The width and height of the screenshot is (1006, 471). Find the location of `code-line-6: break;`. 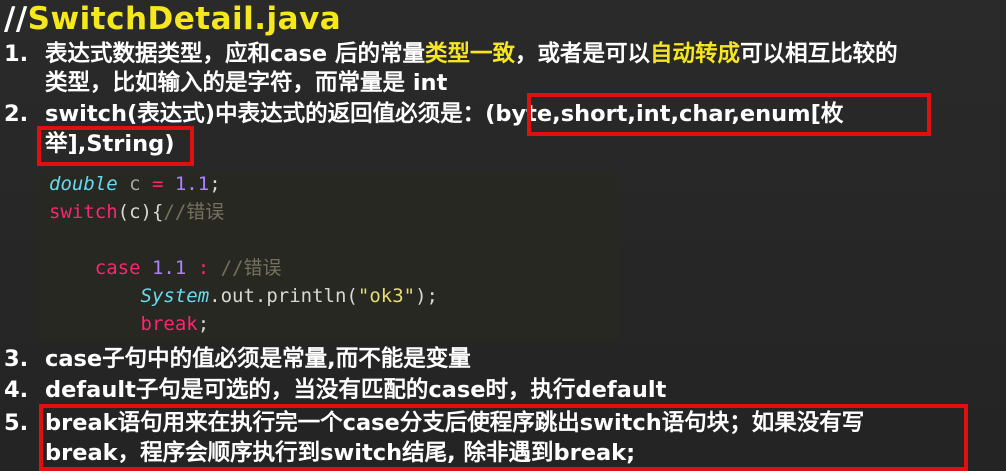

code-line-6: break; is located at coordinates (175, 324).